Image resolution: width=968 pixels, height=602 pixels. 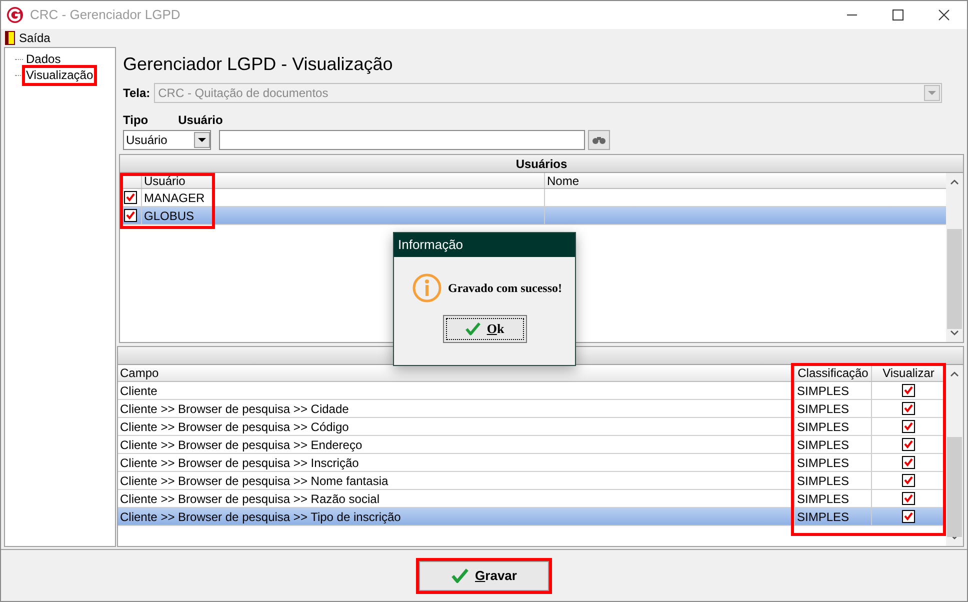 I want to click on column-header: Nome, so click(x=745, y=180).